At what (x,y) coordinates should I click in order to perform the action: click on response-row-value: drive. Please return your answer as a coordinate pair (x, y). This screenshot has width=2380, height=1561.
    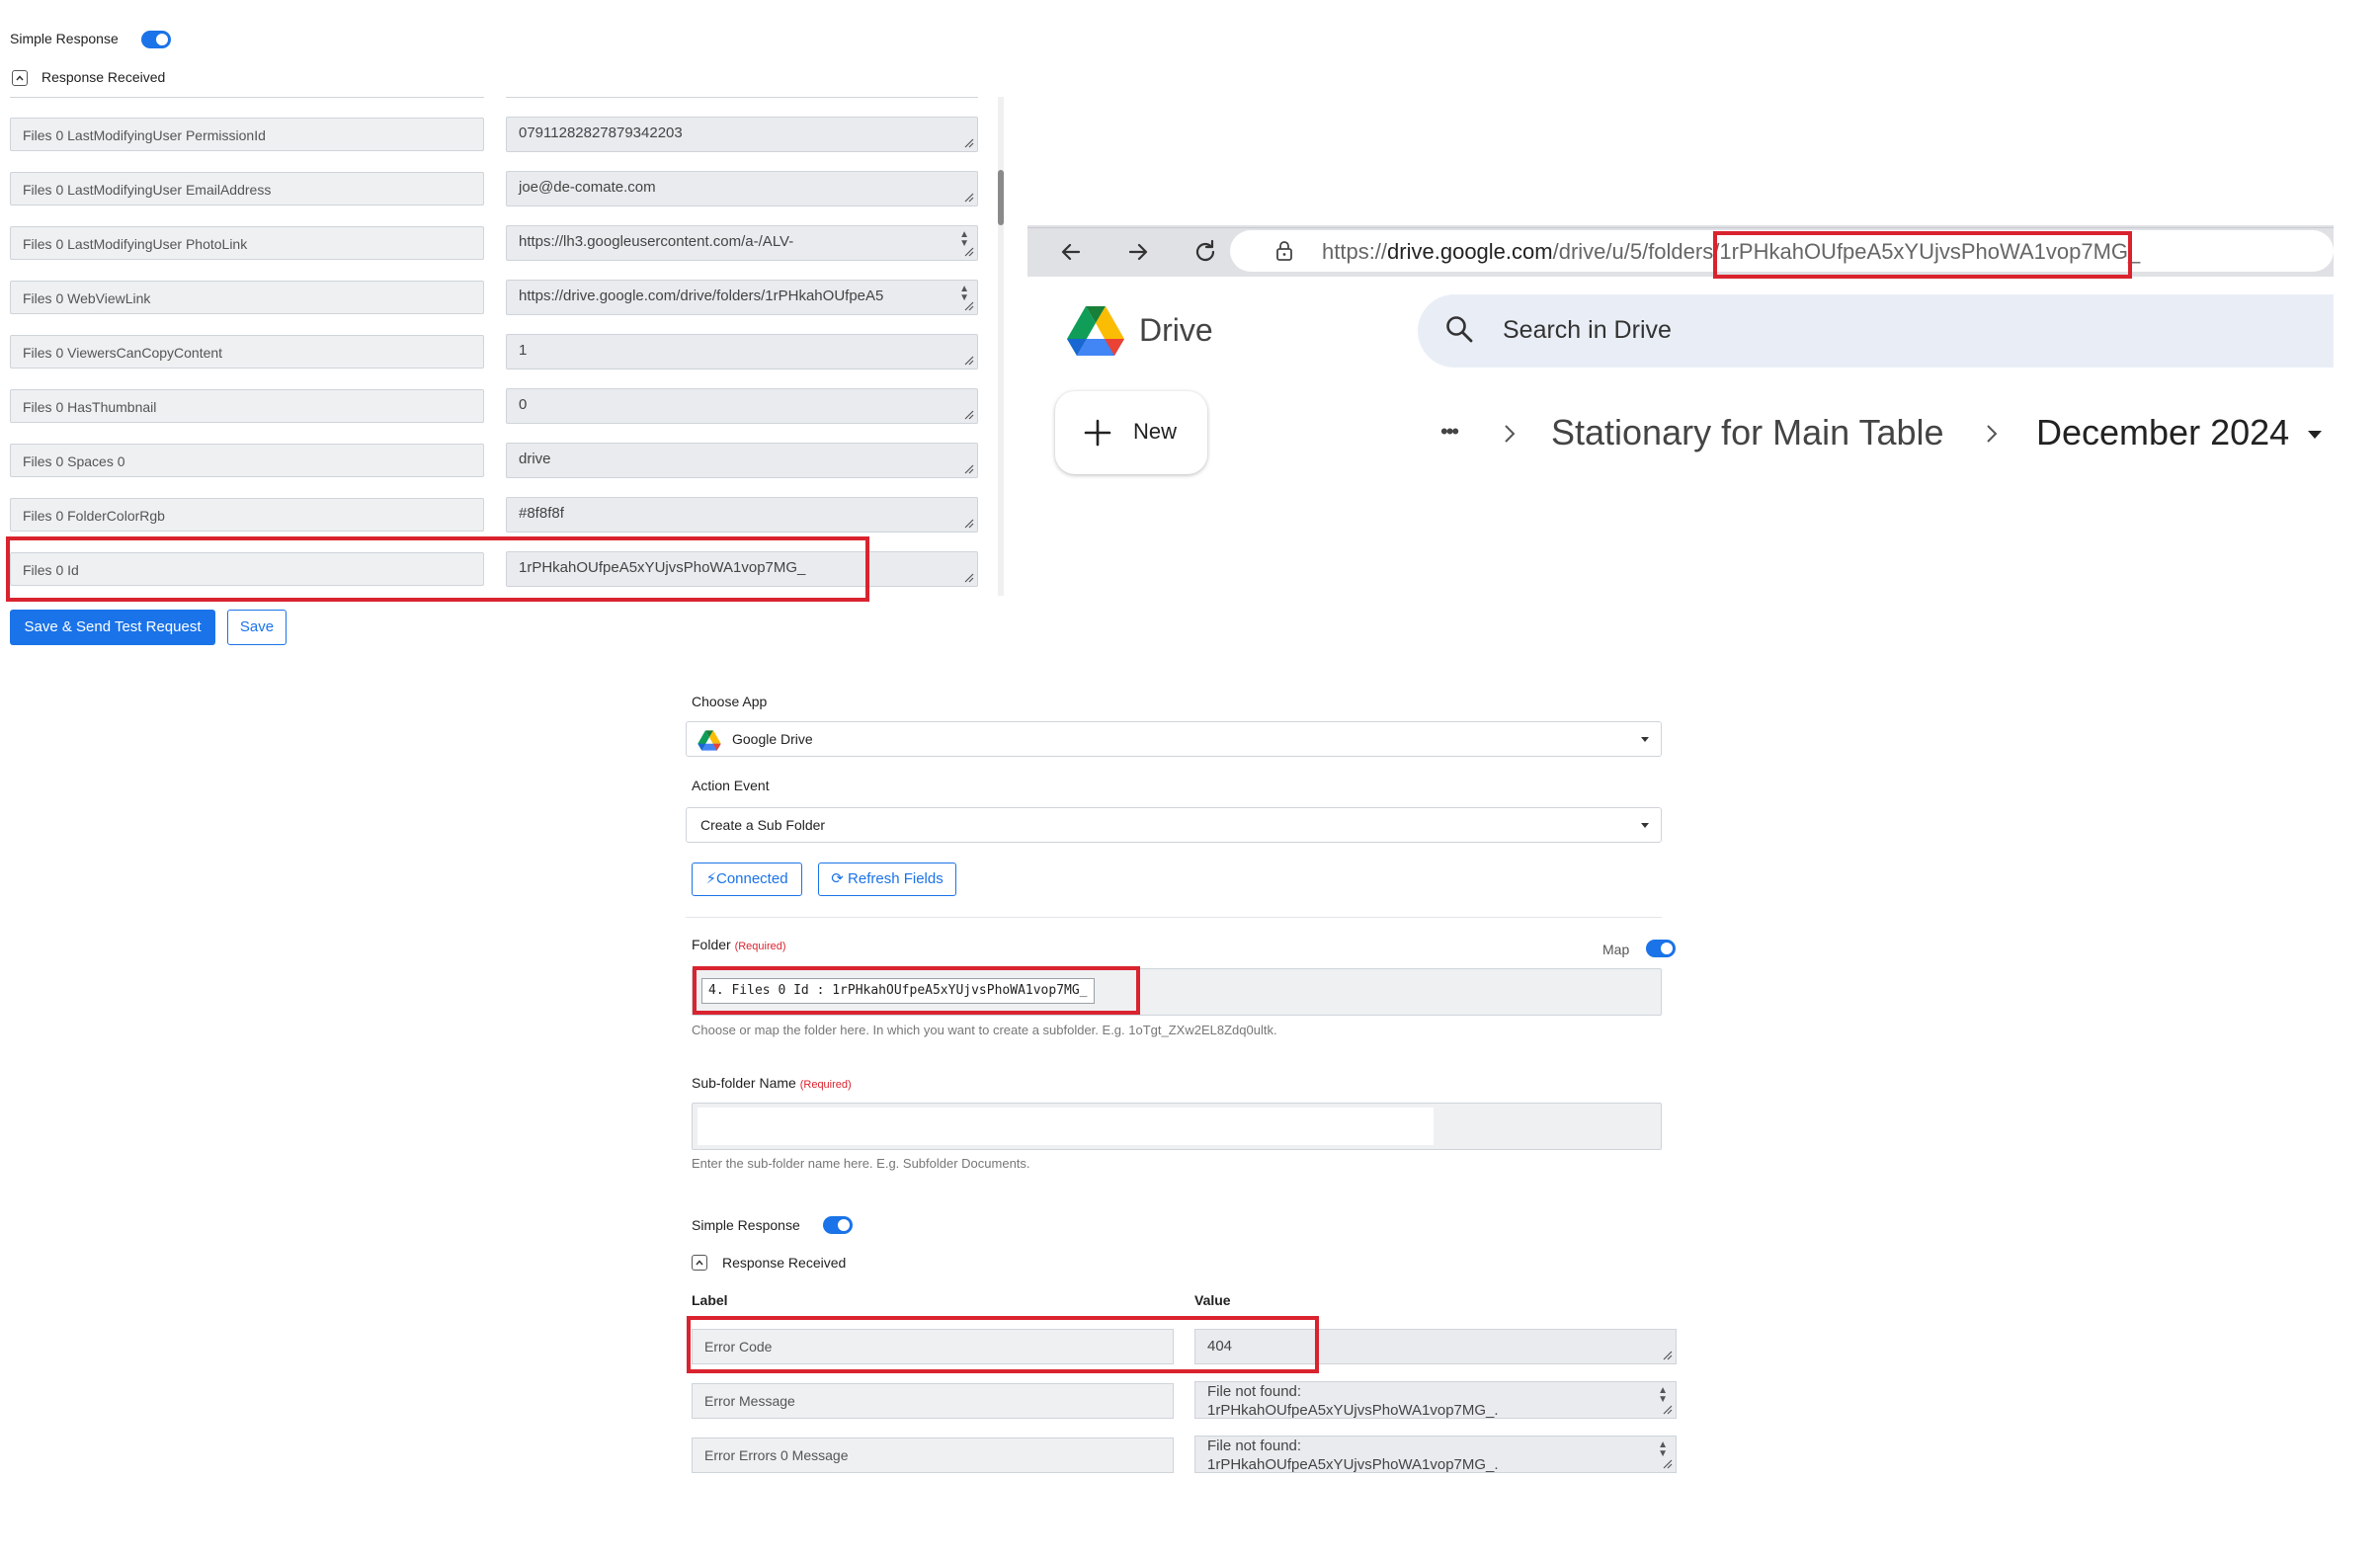
    Looking at the image, I should click on (742, 460).